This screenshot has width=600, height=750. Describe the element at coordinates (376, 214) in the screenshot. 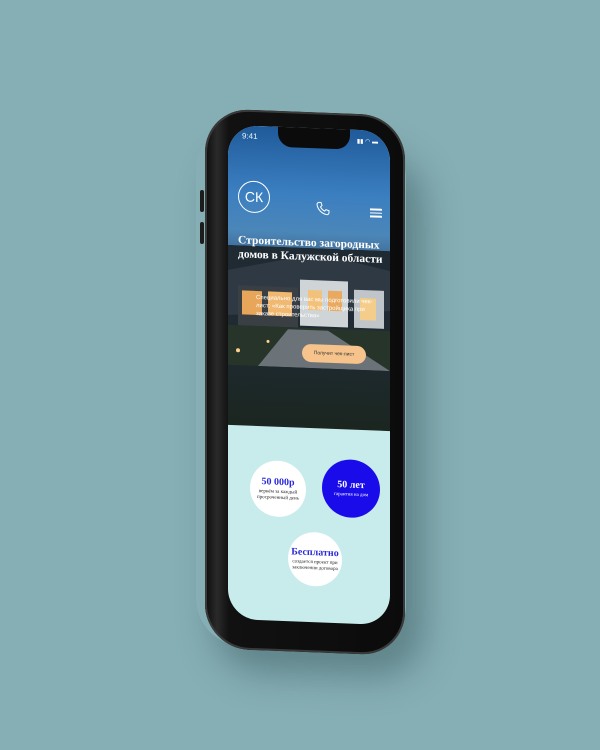

I see `menu-icon` at that location.